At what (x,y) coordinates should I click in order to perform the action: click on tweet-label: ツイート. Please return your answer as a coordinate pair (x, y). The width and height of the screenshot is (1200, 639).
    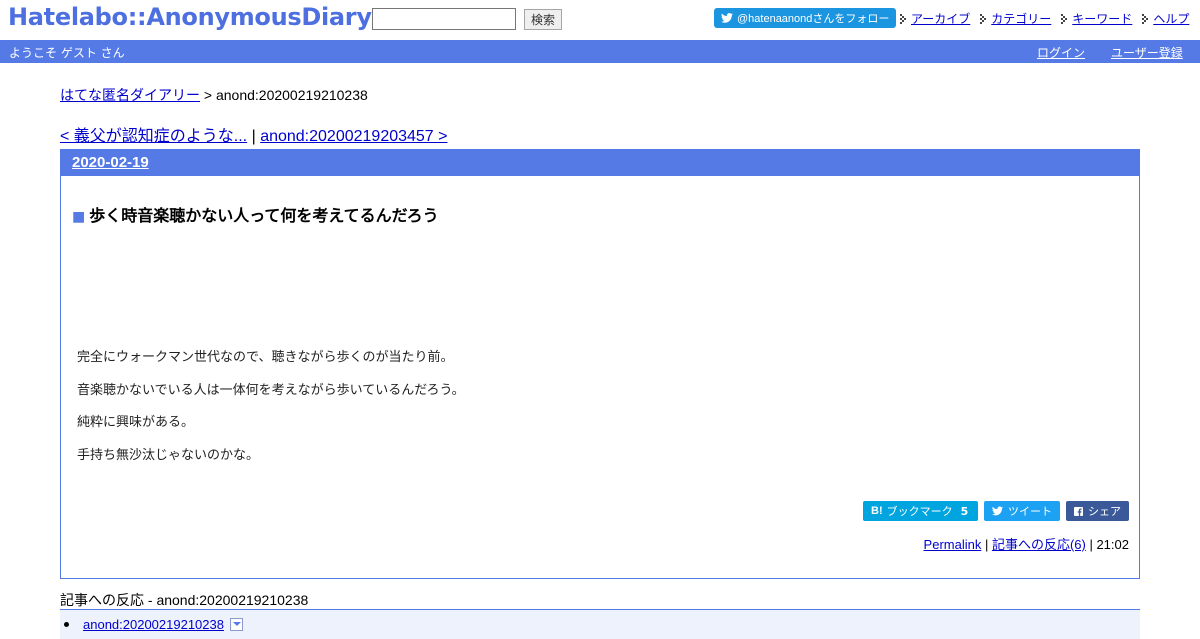
    Looking at the image, I should click on (1030, 511).